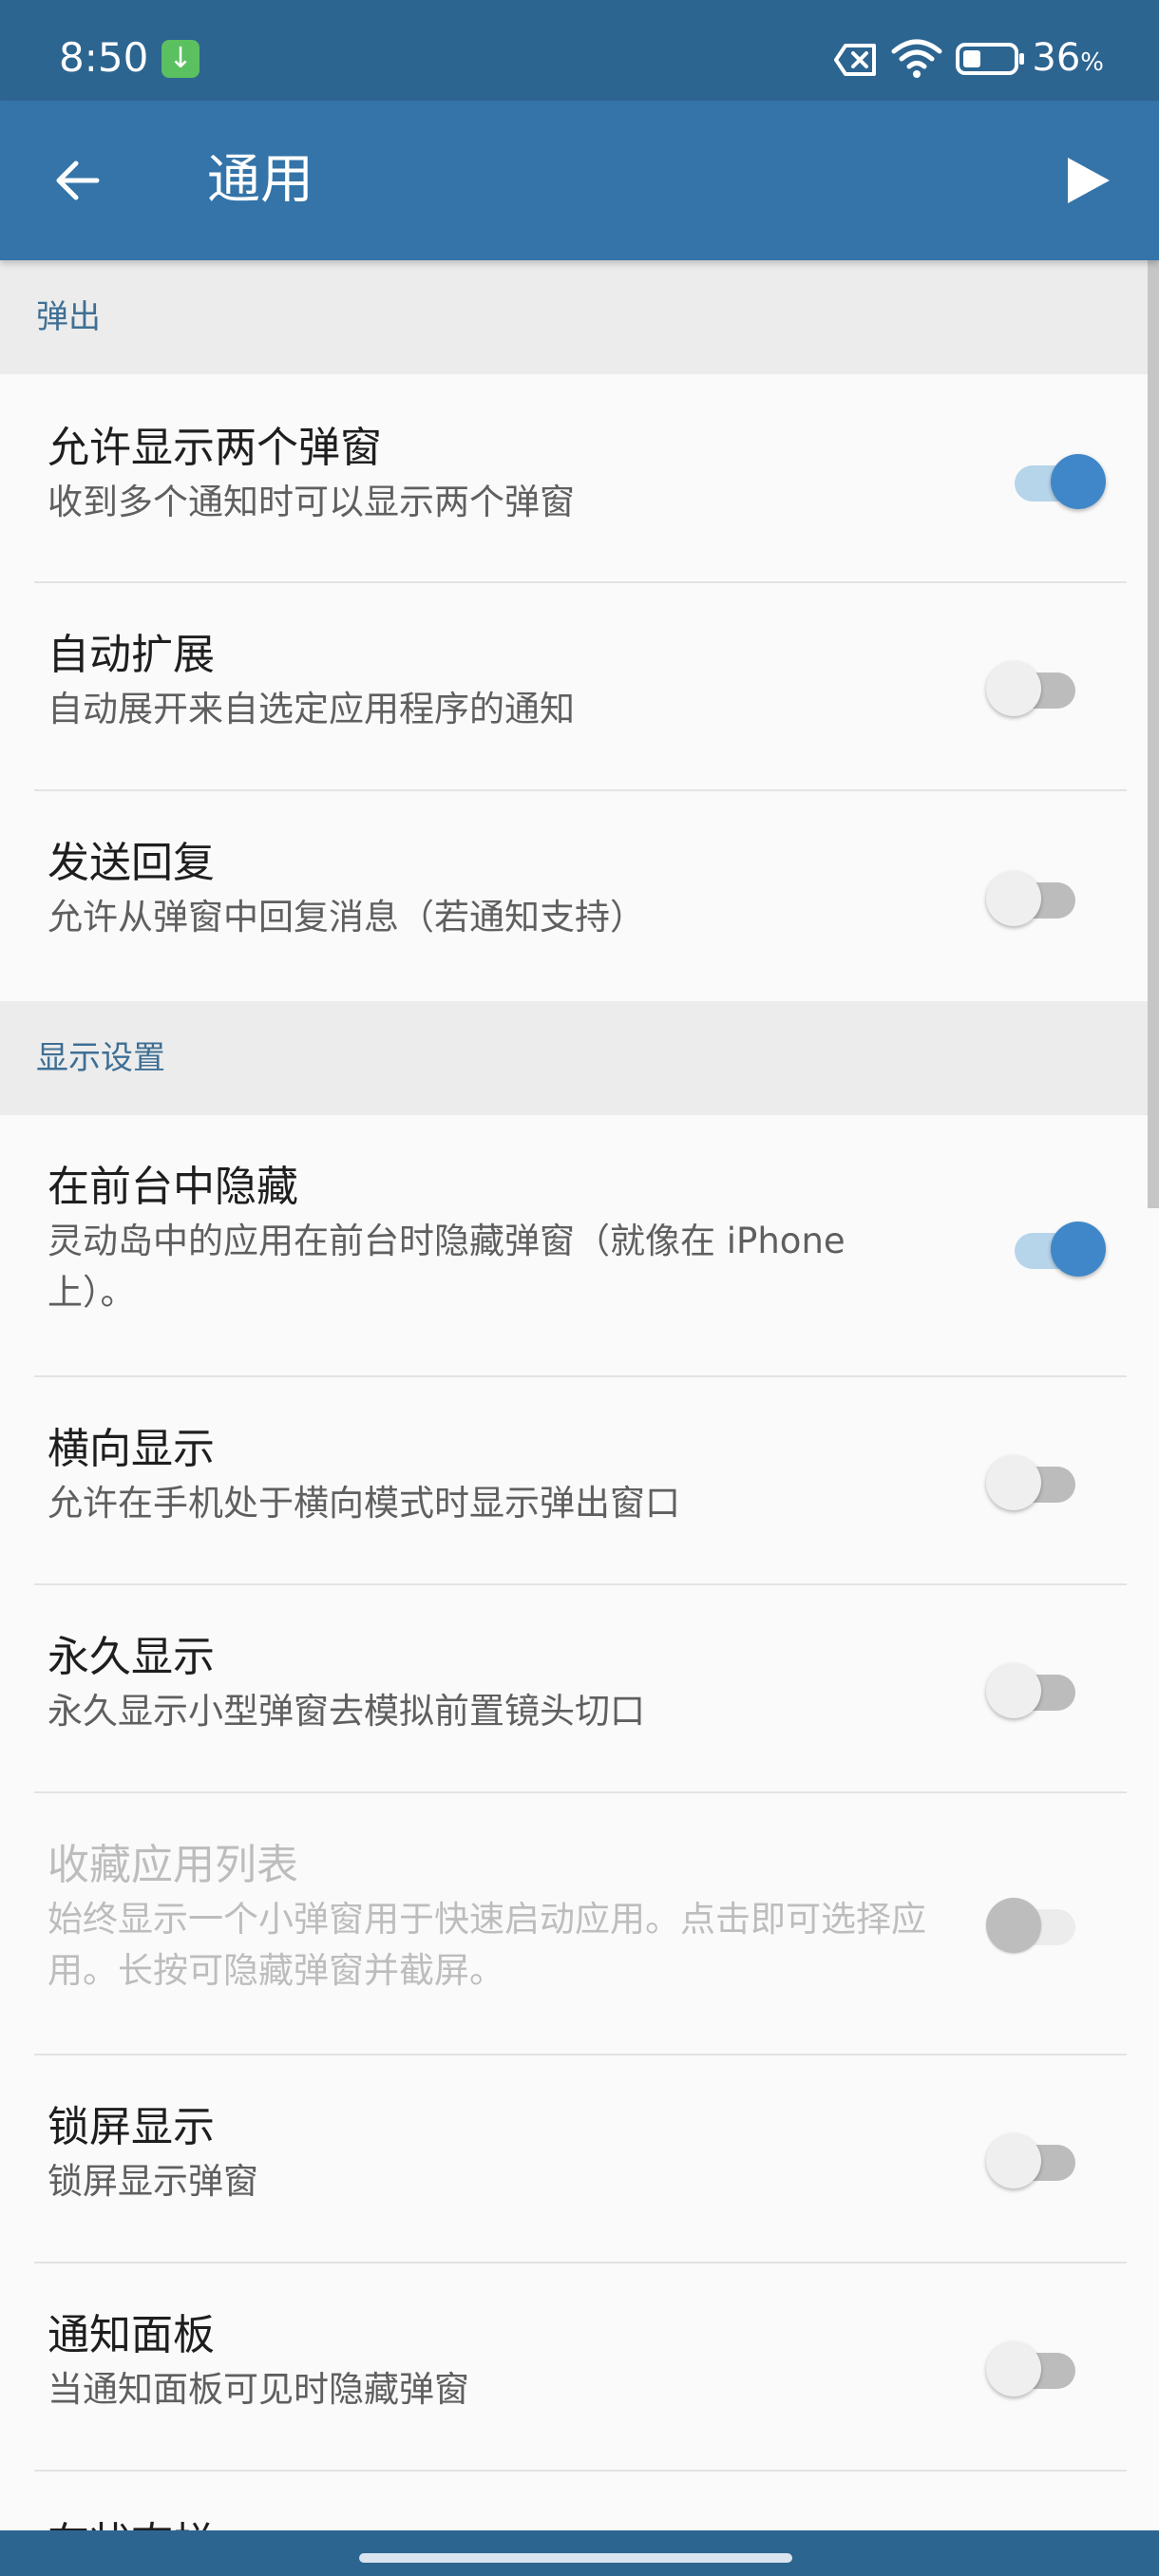 The width and height of the screenshot is (1159, 2576). What do you see at coordinates (447, 1267) in the screenshot?
I see `setting-subtitle: 灵动岛中的应用在前台时隐藏弹窗（就像在 iPhone 上）。` at bounding box center [447, 1267].